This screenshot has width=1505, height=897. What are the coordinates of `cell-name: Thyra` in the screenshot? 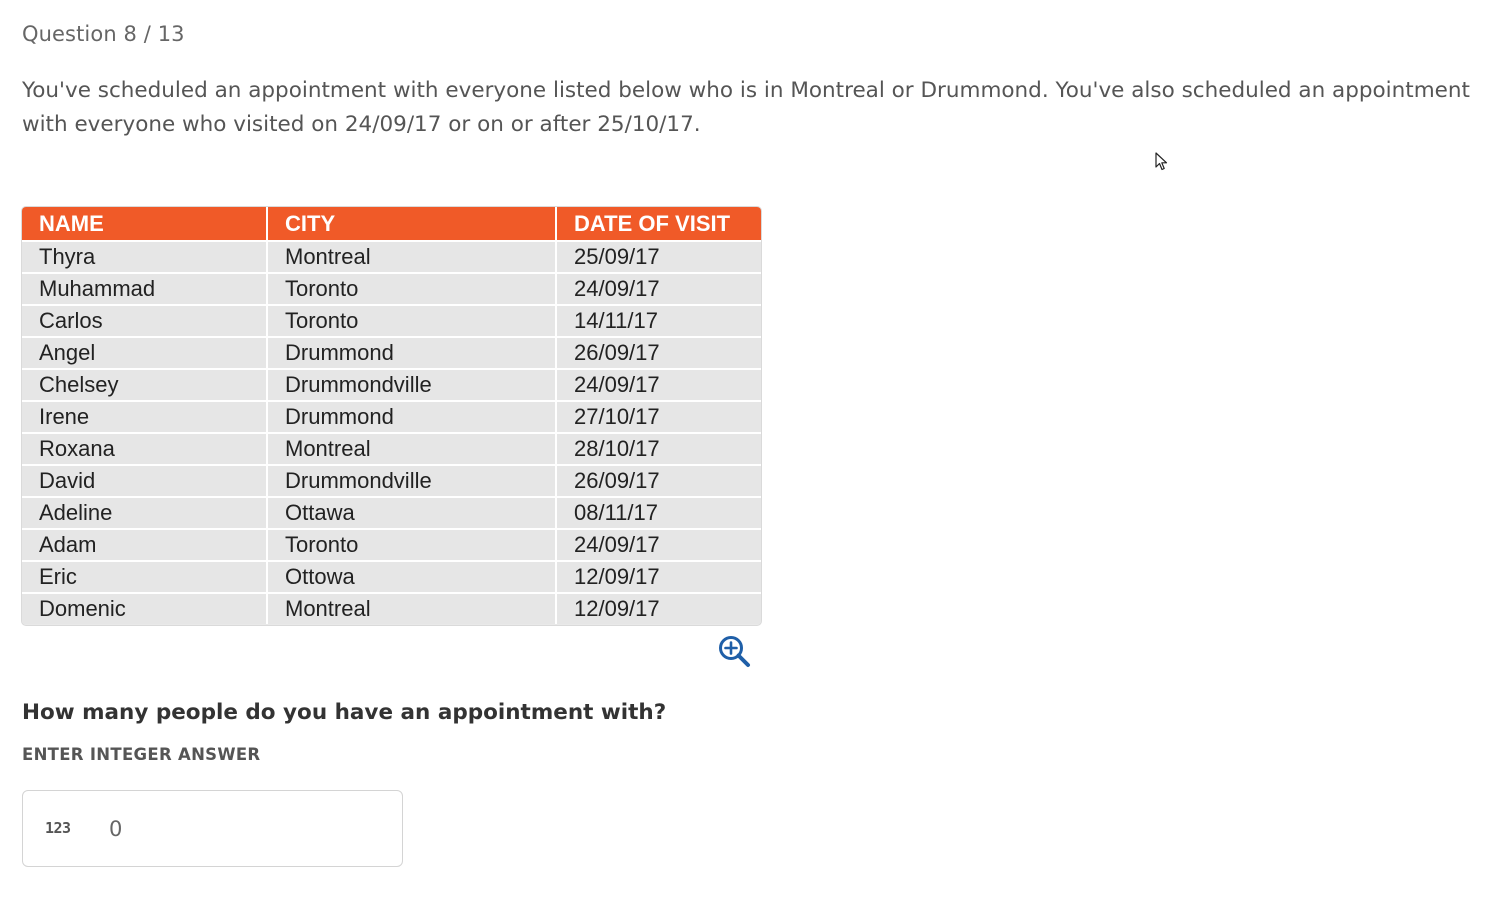 It's located at (145, 256).